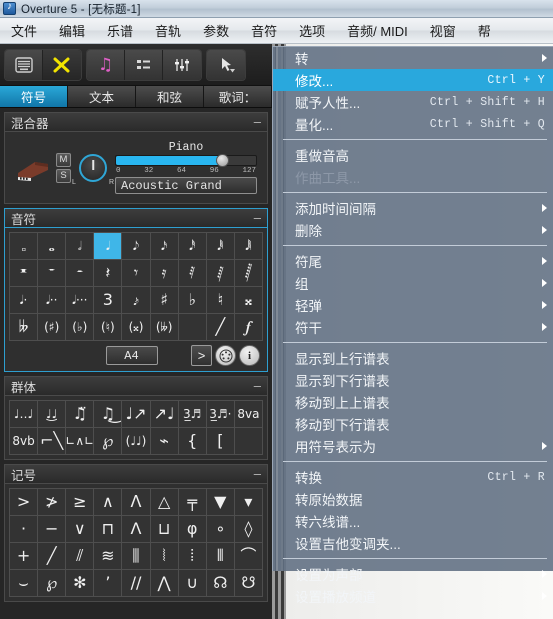 This screenshot has height=619, width=553. What do you see at coordinates (226, 64) in the screenshot?
I see `pointer-icon` at bounding box center [226, 64].